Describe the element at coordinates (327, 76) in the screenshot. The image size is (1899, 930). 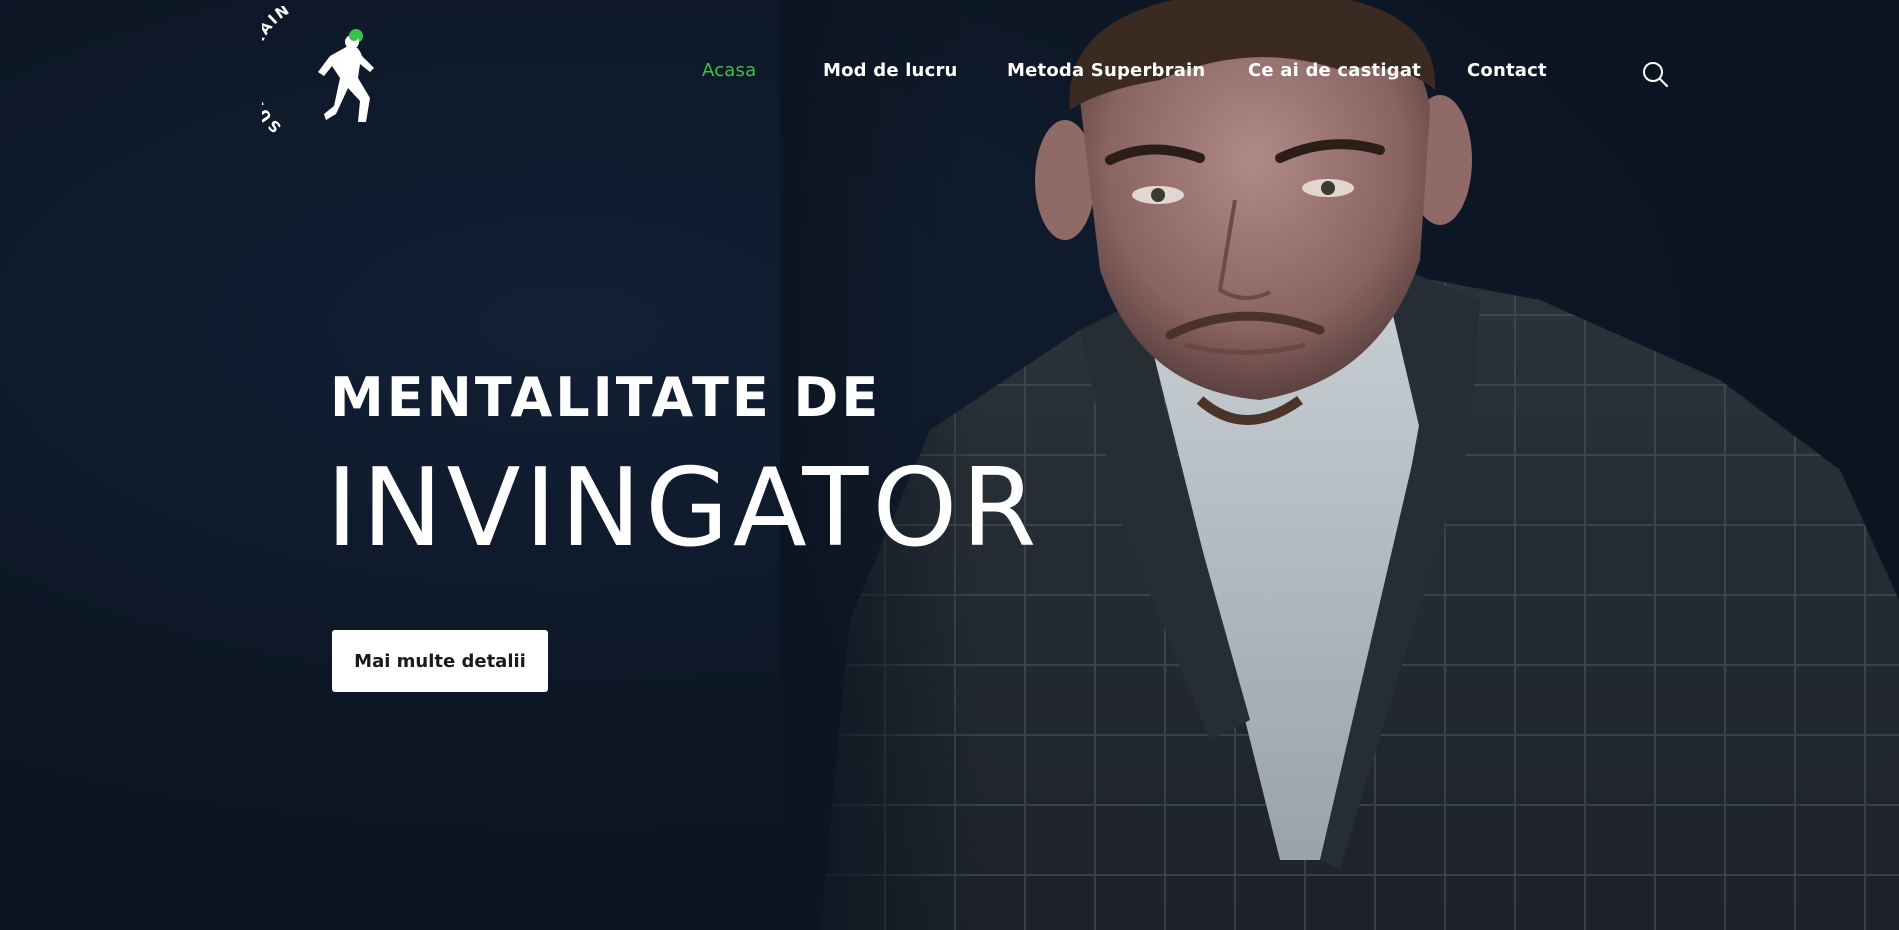
I see `super-brain-logo: SUPER BRAIN` at that location.